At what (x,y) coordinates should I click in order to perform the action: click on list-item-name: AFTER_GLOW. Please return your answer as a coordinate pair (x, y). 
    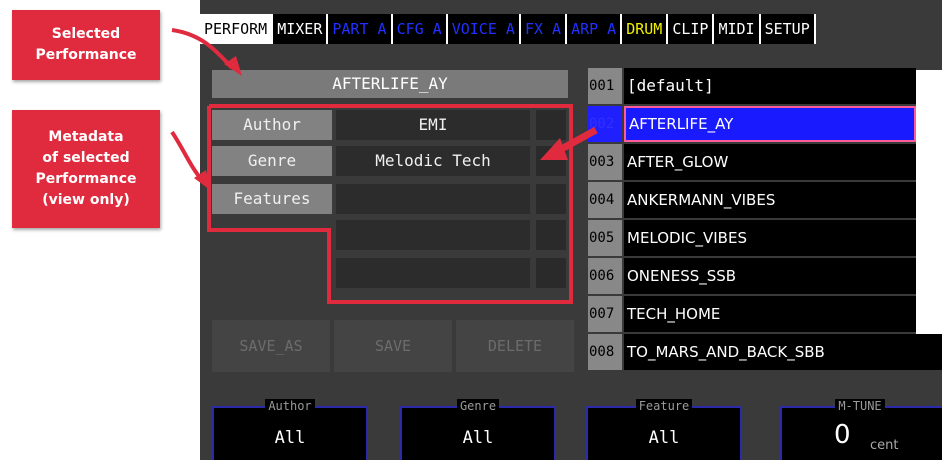
    Looking at the image, I should click on (770, 162).